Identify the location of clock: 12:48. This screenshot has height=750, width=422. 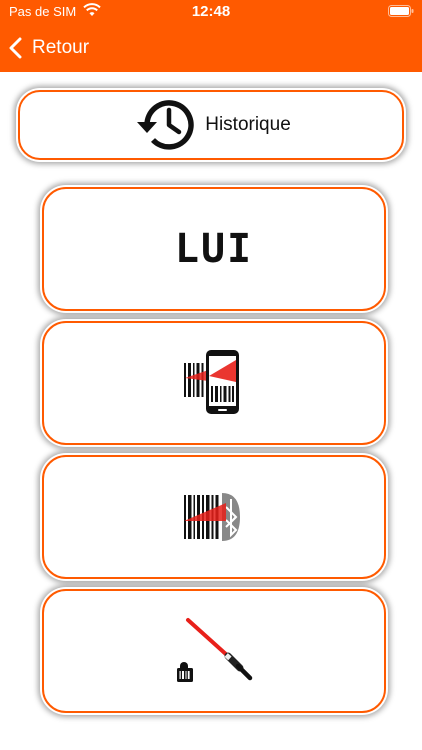
(211, 11).